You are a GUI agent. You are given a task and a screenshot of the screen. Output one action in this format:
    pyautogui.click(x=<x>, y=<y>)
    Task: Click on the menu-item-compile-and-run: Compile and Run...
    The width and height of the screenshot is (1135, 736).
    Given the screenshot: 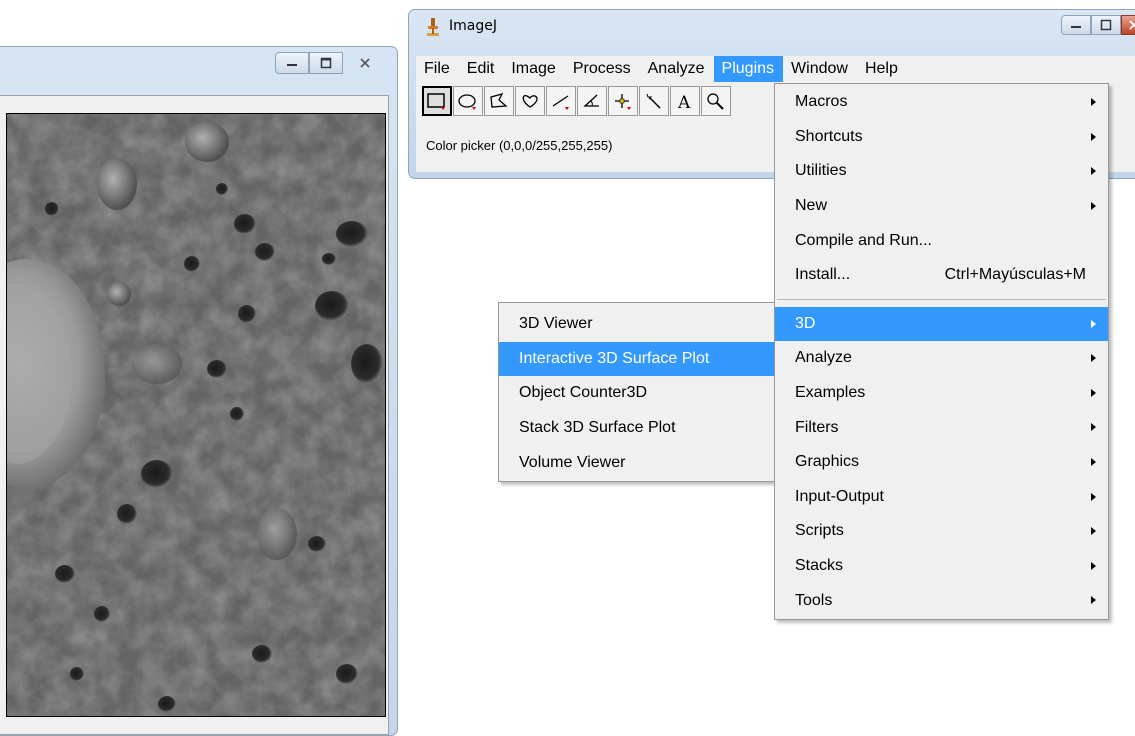 What is the action you would take?
    pyautogui.click(x=941, y=240)
    